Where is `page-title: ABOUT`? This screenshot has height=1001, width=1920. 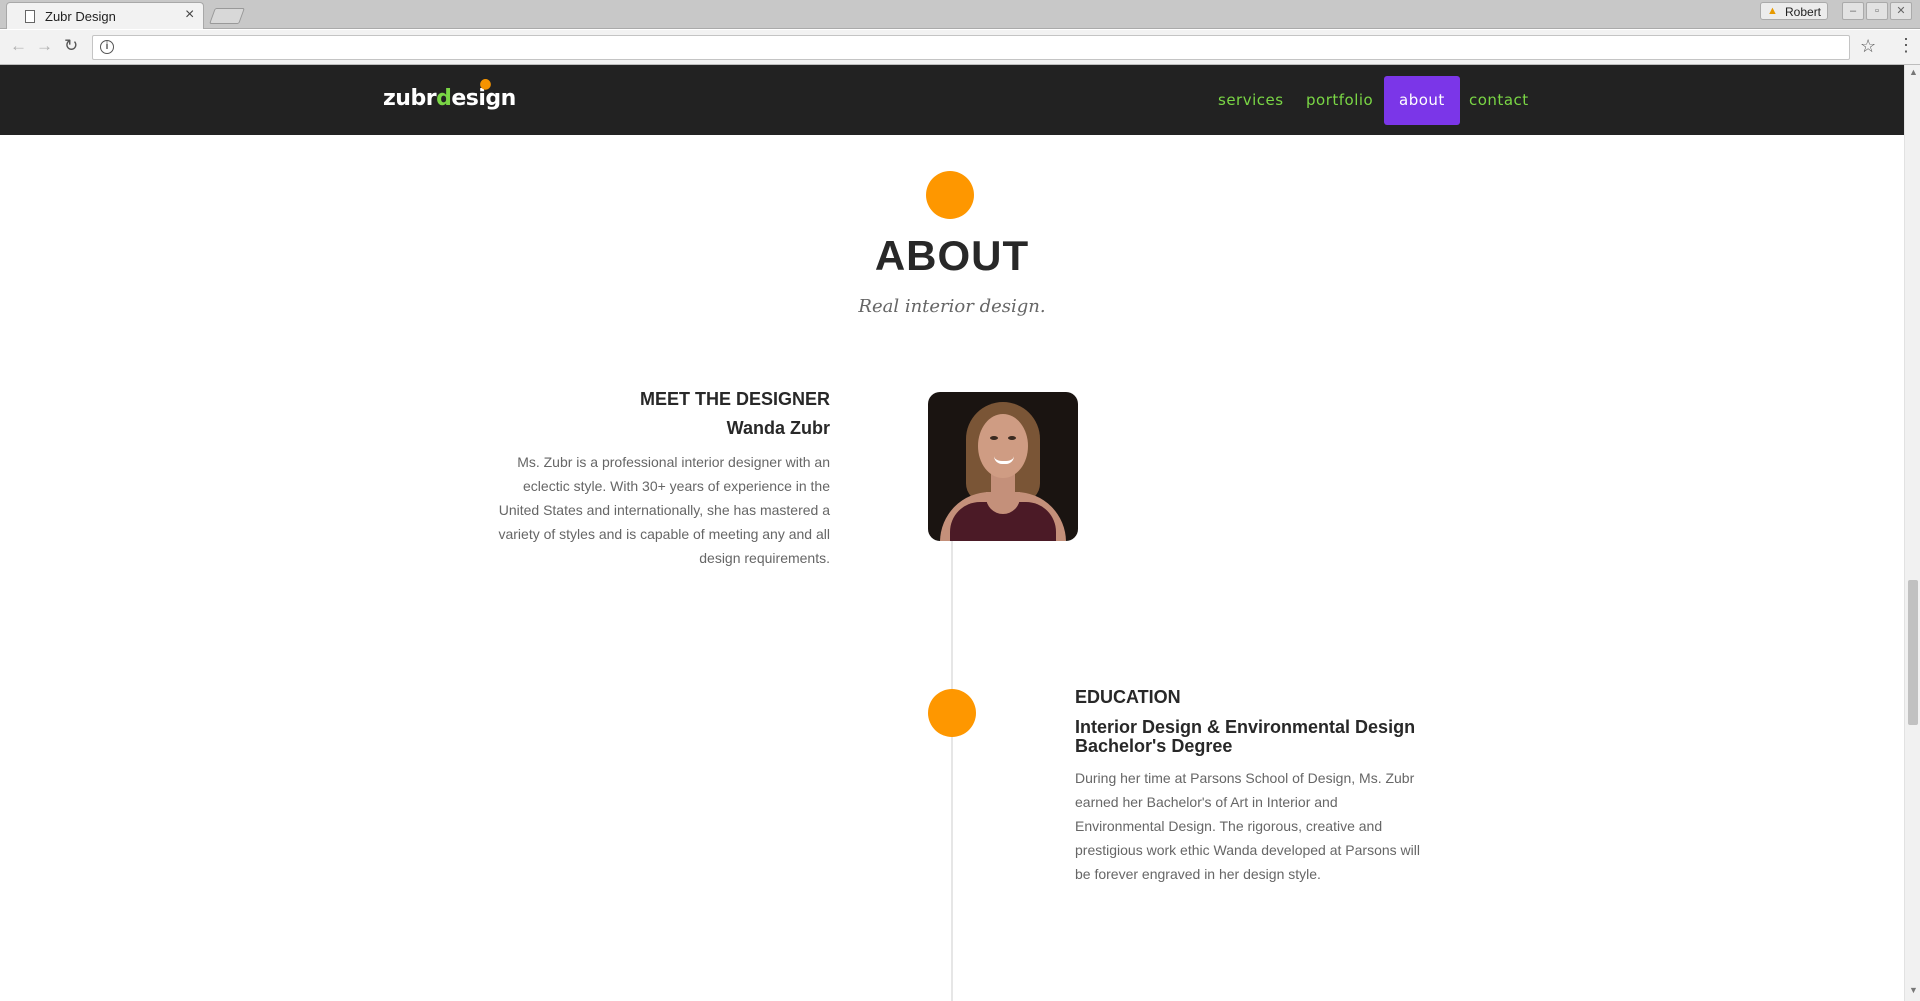
page-title: ABOUT is located at coordinates (952, 255).